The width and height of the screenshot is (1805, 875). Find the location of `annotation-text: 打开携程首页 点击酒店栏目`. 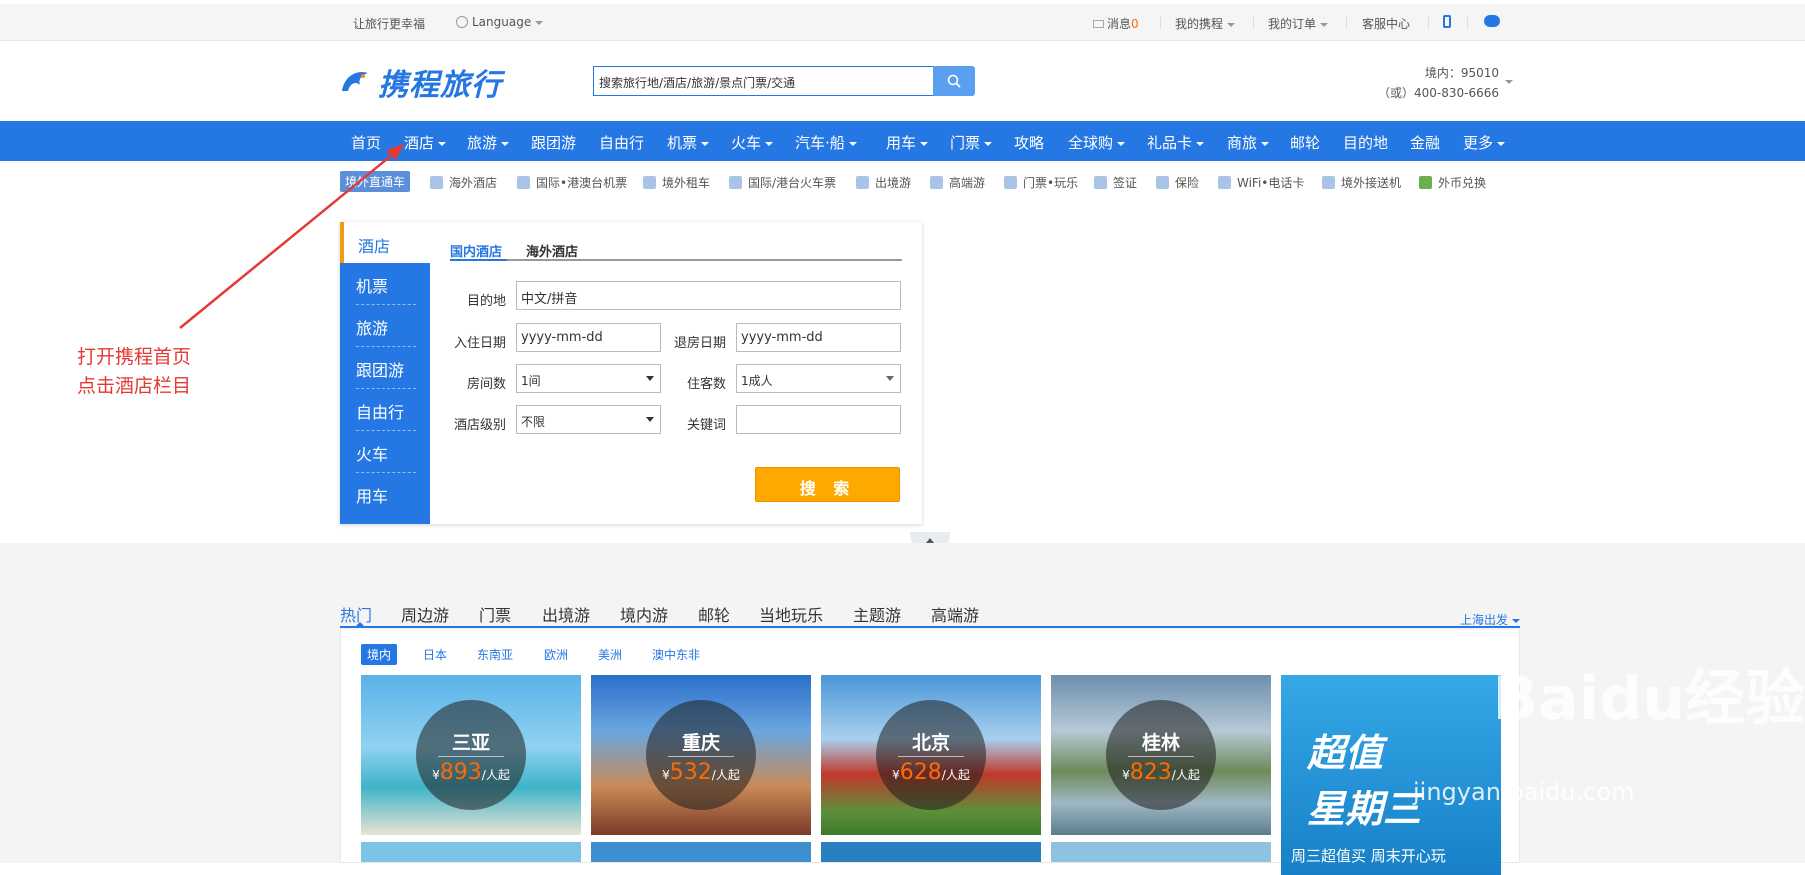

annotation-text: 打开携程首页 点击酒店栏目 is located at coordinates (134, 372).